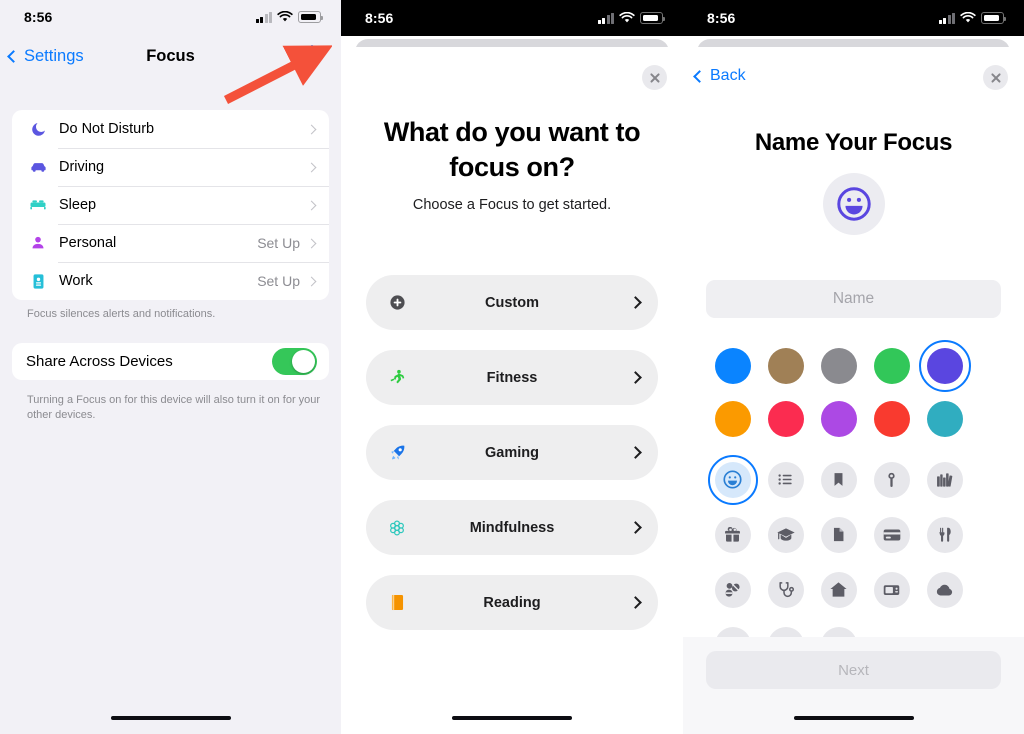 The height and width of the screenshot is (734, 1024). Describe the element at coordinates (891, 418) in the screenshot. I see `color-swatch-red` at that location.